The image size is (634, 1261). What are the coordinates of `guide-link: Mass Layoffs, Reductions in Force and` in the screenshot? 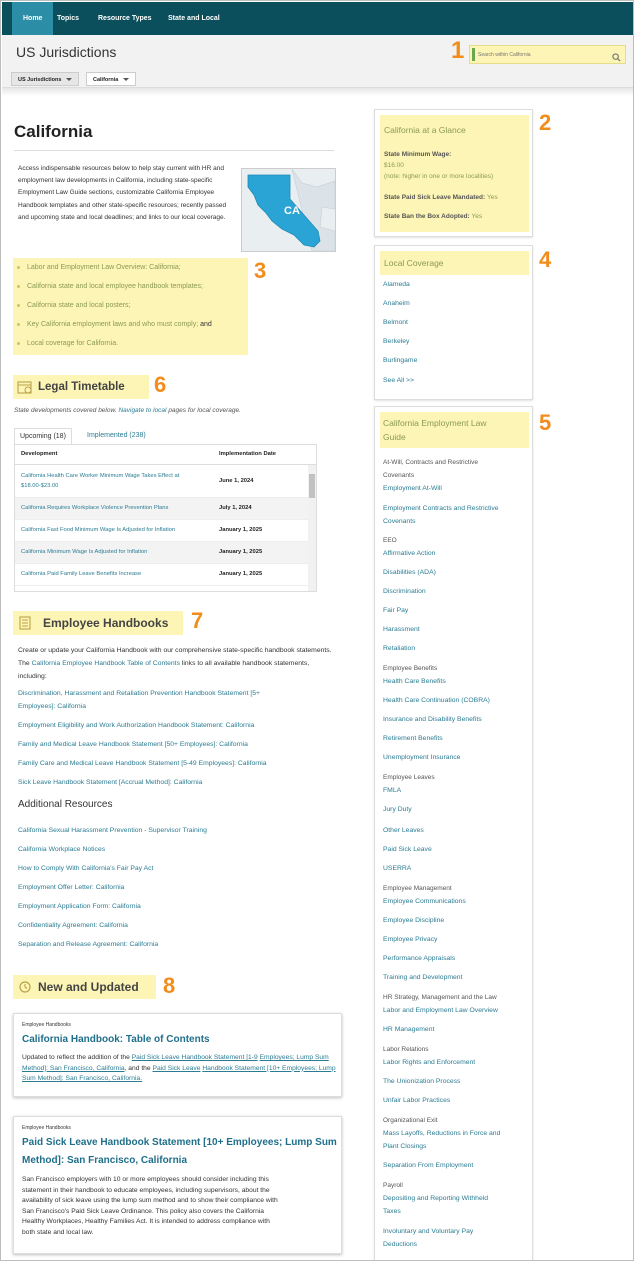 It's located at (441, 1133).